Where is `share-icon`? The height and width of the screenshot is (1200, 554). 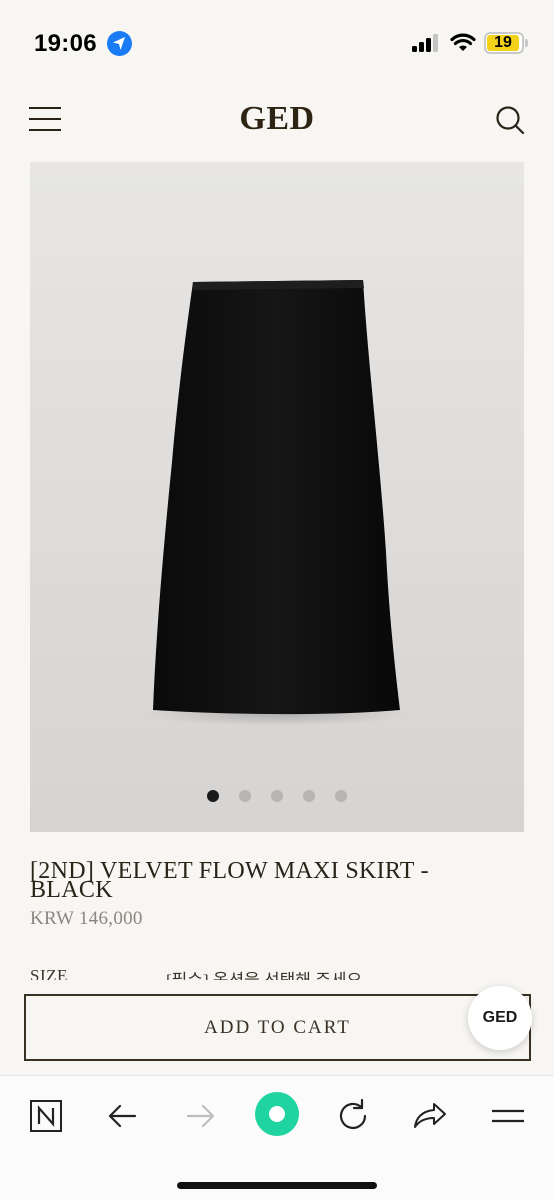 share-icon is located at coordinates (430, 1116).